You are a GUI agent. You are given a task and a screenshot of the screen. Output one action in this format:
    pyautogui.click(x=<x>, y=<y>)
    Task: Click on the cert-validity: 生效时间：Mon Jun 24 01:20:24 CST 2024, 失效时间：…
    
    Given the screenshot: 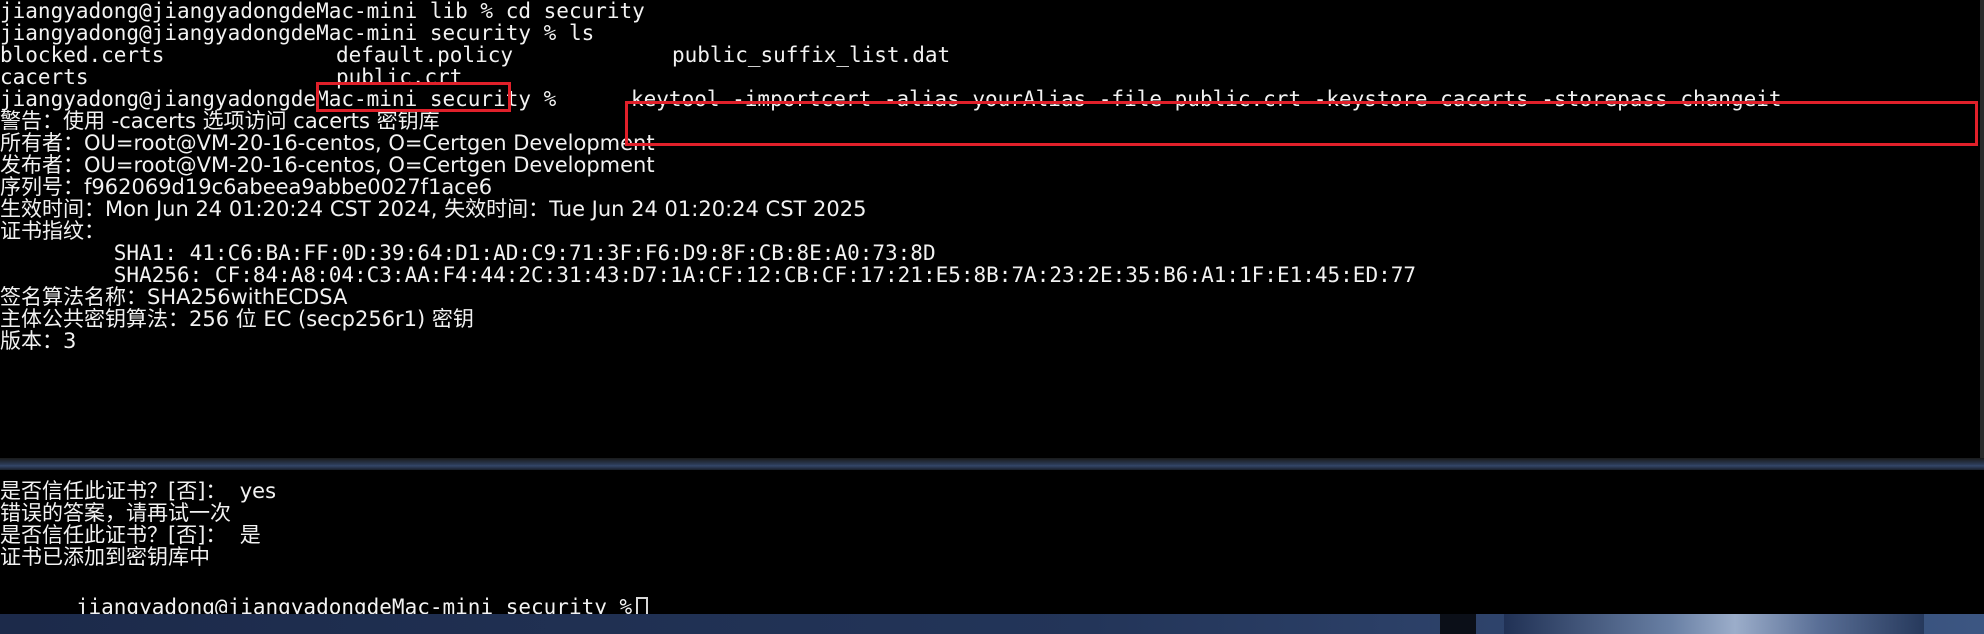 What is the action you would take?
    pyautogui.click(x=433, y=209)
    